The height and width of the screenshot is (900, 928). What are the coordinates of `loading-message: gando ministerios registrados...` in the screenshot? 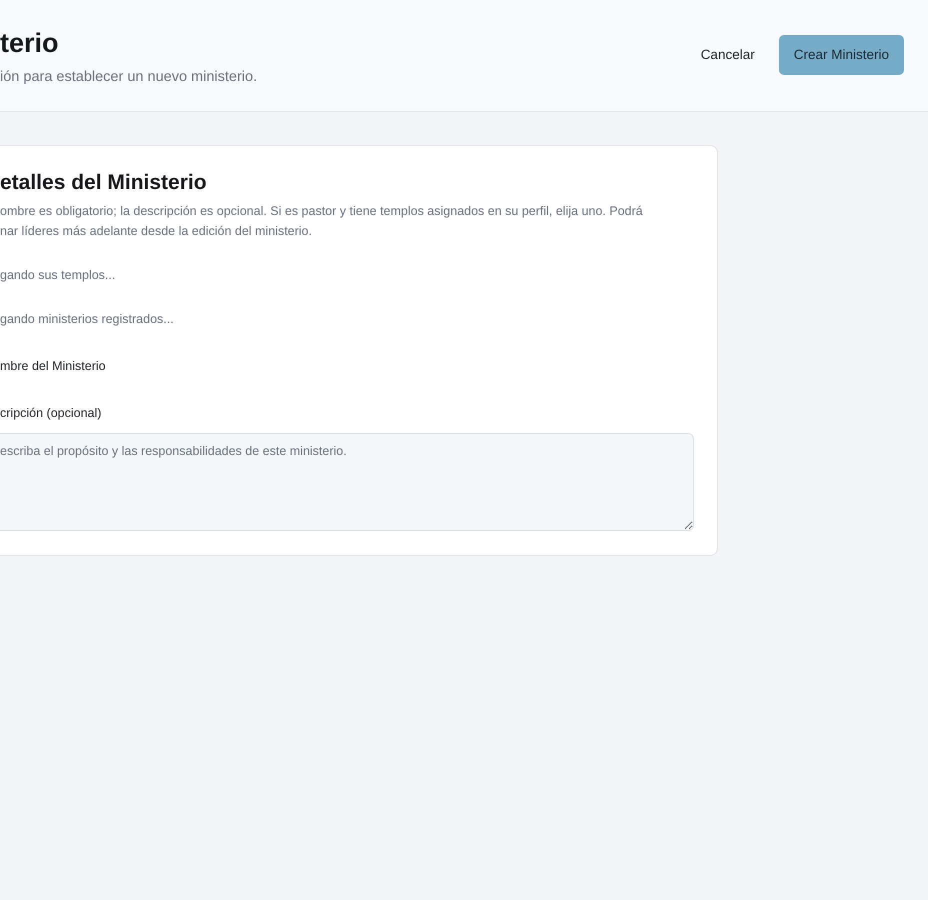 It's located at (87, 319).